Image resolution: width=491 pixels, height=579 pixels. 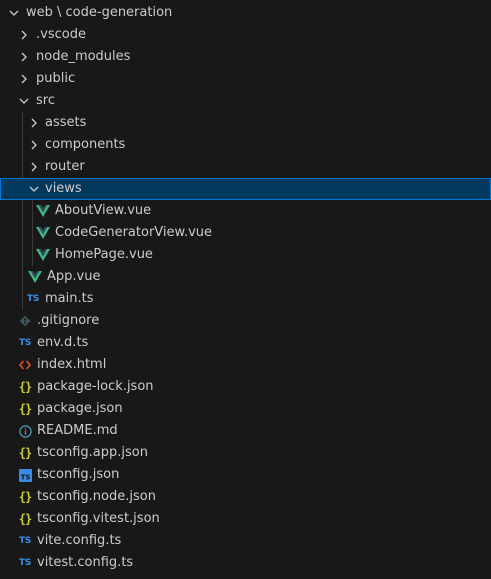 What do you see at coordinates (245, 563) in the screenshot?
I see `tree-item-vitest-config-ts: TS vitest.config.ts` at bounding box center [245, 563].